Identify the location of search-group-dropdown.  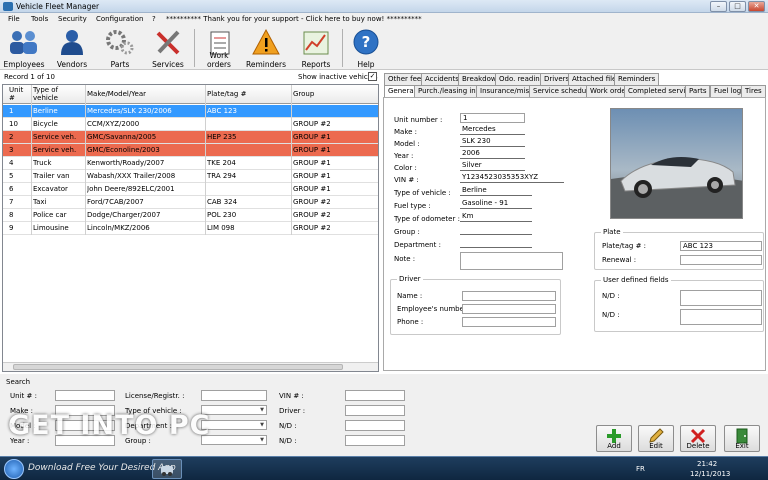
(234, 440).